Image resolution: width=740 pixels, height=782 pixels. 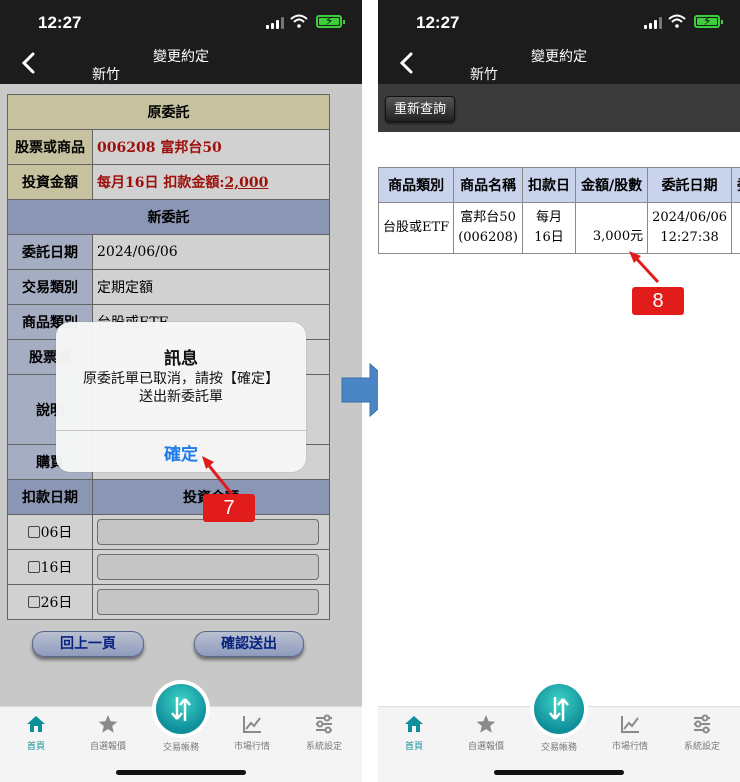 What do you see at coordinates (416, 185) in the screenshot?
I see `col-category: 商品類別` at bounding box center [416, 185].